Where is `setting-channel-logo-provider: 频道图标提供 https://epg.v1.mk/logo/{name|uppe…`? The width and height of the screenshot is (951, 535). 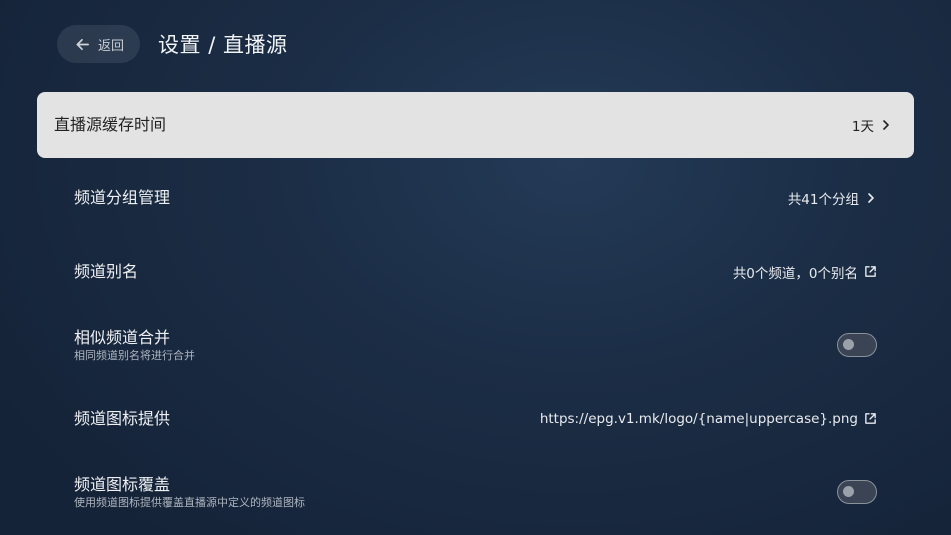
setting-channel-logo-provider: 频道图标提供 https://epg.v1.mk/logo/{name|uppe… is located at coordinates (475, 419).